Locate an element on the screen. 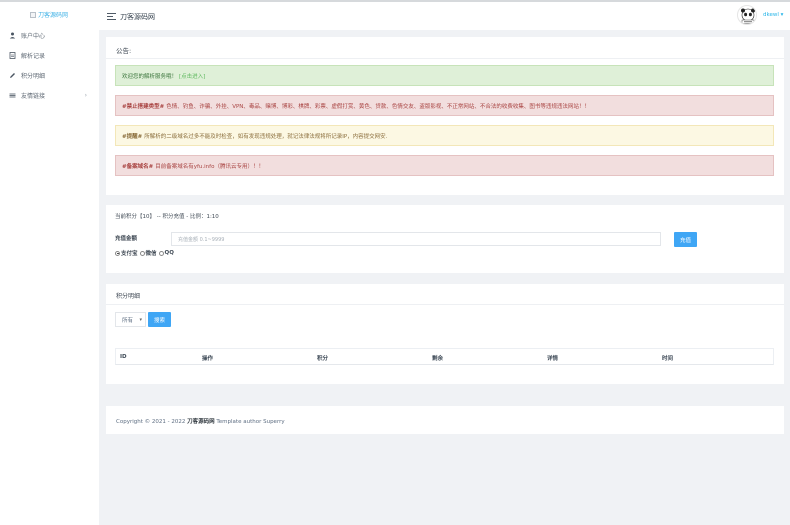  filing-domain-alert: #备案域名# 目前备案域名有yfu.info（腾讯云专用）！！ is located at coordinates (444, 165).